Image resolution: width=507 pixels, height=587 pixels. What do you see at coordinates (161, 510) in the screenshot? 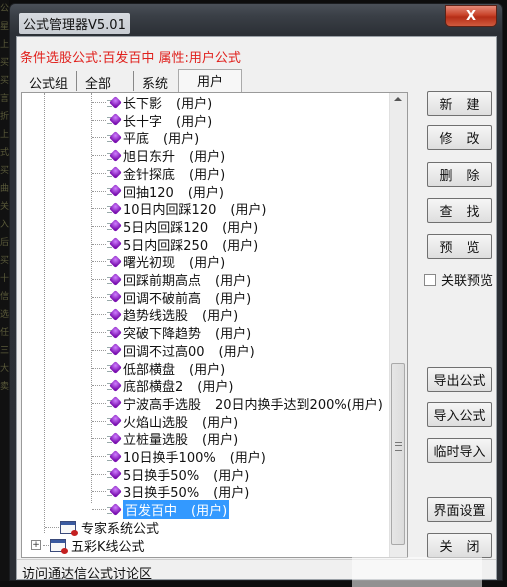
I see `tree-item: 百发百中 (用户)` at bounding box center [161, 510].